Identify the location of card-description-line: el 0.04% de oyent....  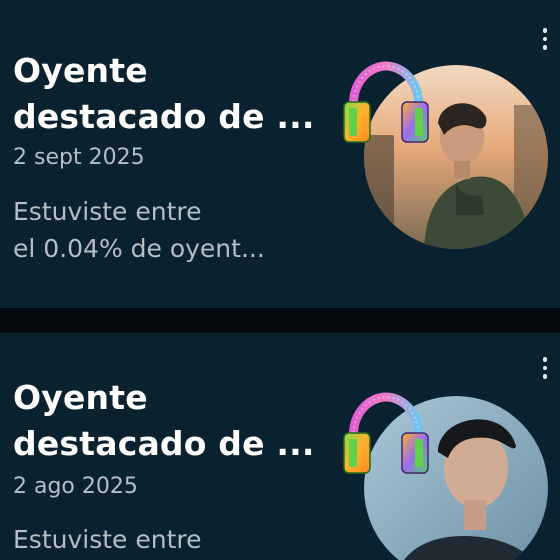
(139, 248).